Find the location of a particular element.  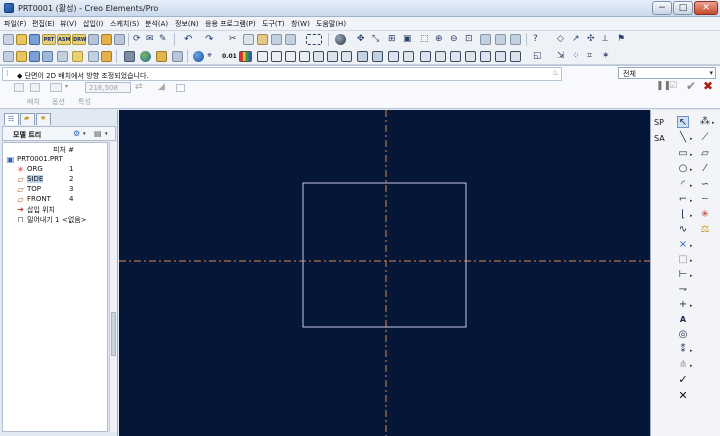

sketch-rectangle is located at coordinates (384, 255).